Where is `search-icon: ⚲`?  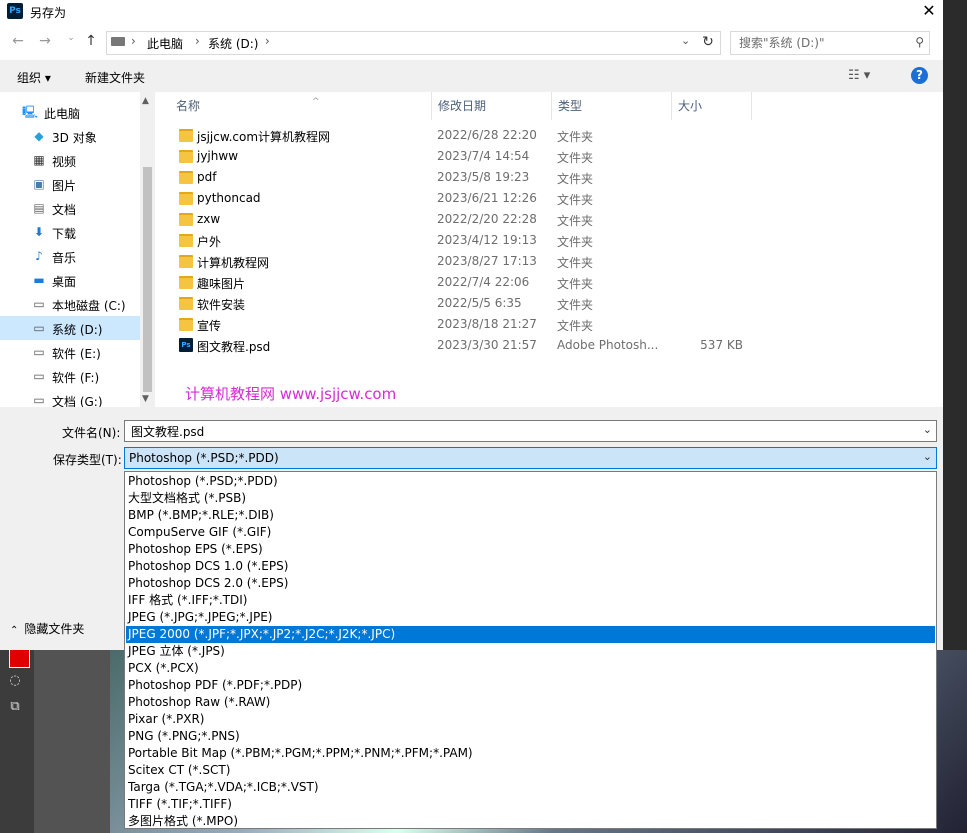 search-icon: ⚲ is located at coordinates (919, 42).